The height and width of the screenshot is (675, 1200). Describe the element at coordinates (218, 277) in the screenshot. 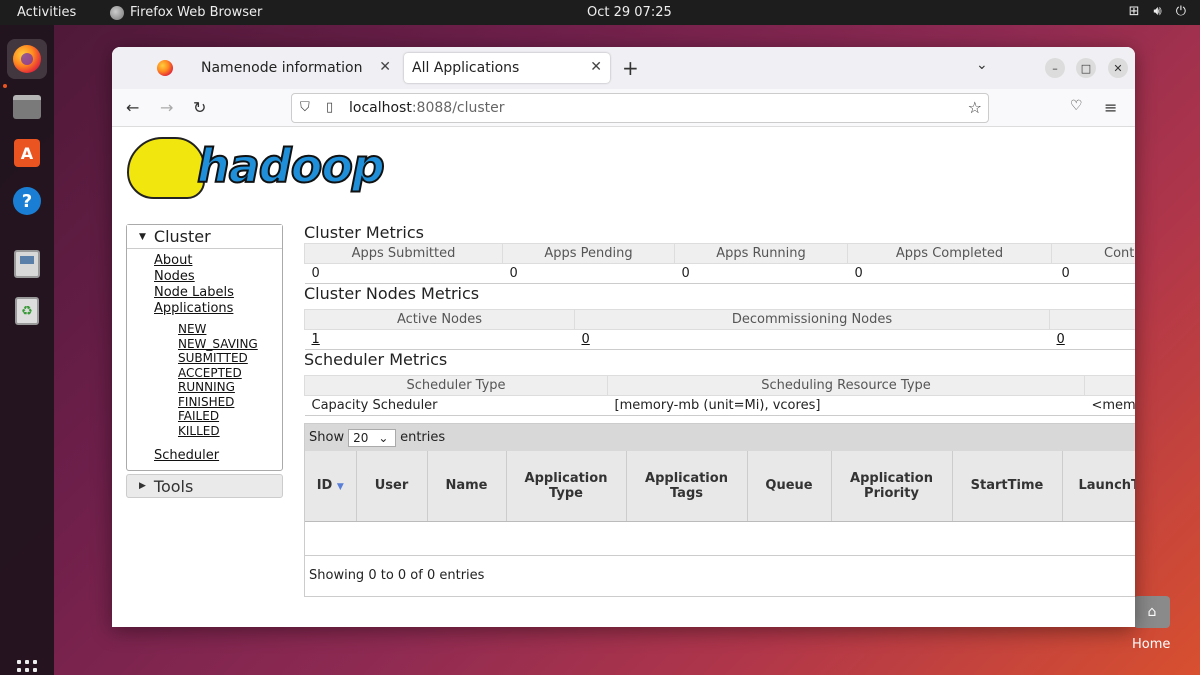

I see `sidebar-link-nodes: Nodes` at that location.